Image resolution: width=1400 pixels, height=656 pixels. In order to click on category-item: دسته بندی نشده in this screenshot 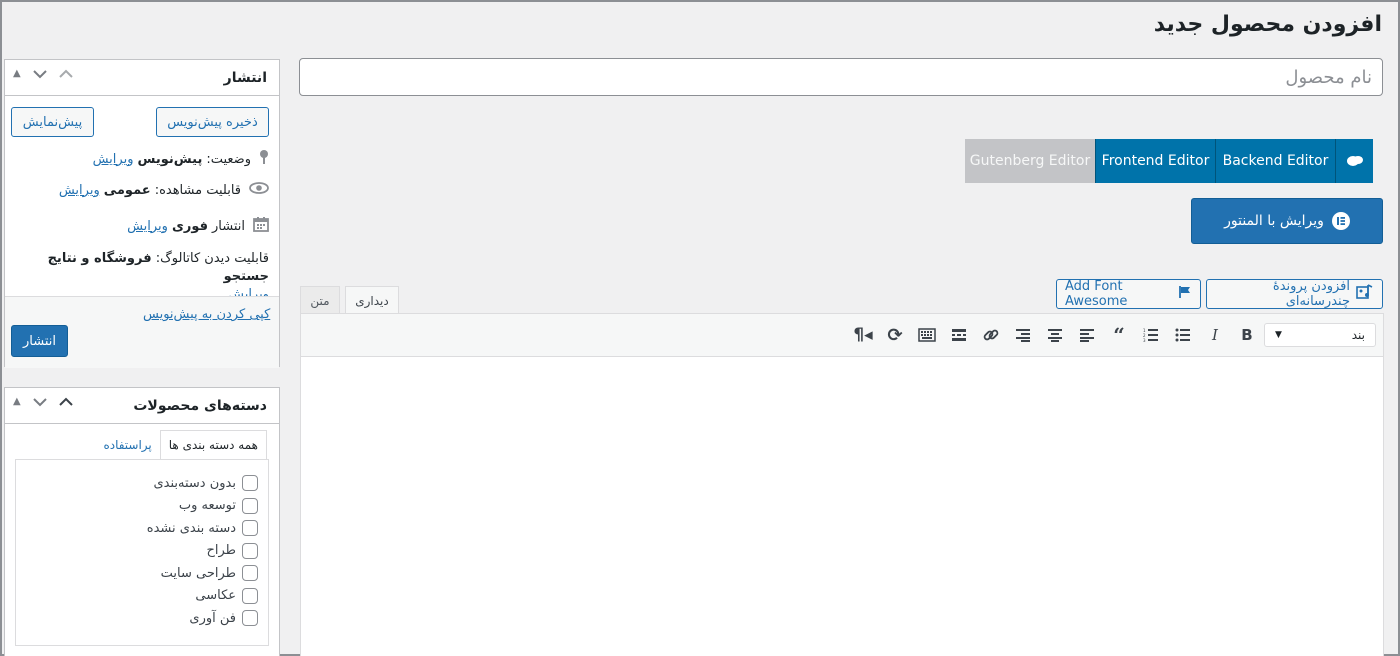, I will do `click(142, 528)`.